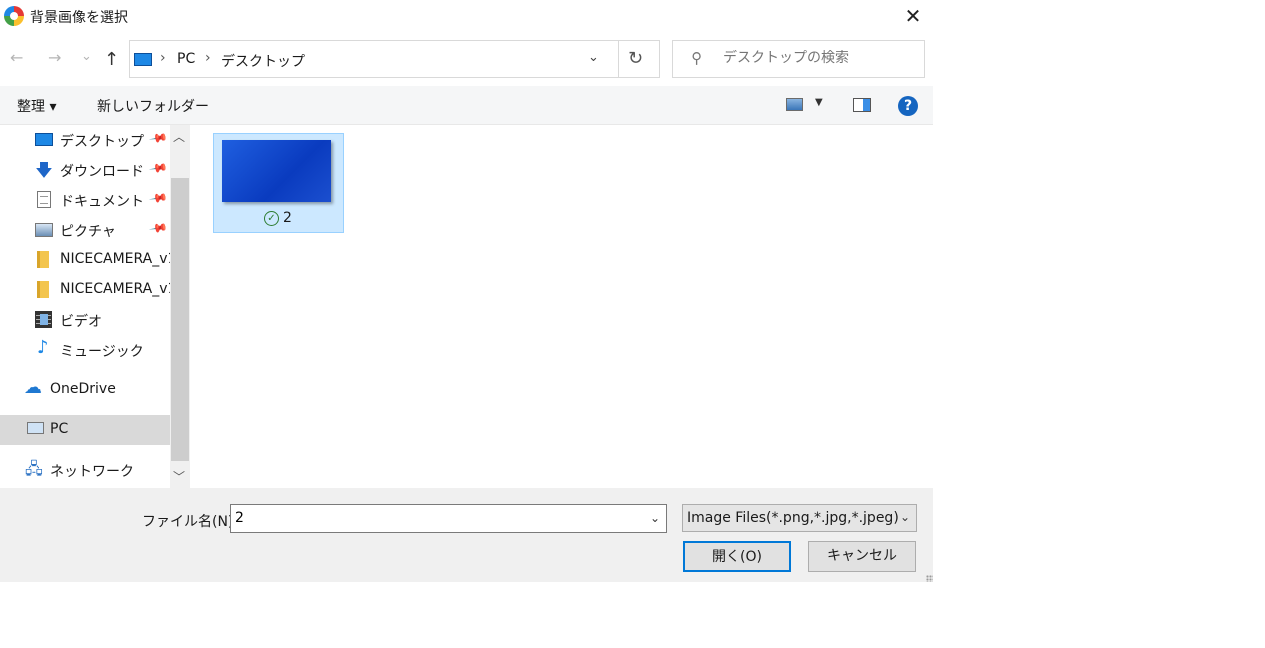 Image resolution: width=1265 pixels, height=648 pixels. I want to click on sidebar-item-label: デスクトップ, so click(102, 142).